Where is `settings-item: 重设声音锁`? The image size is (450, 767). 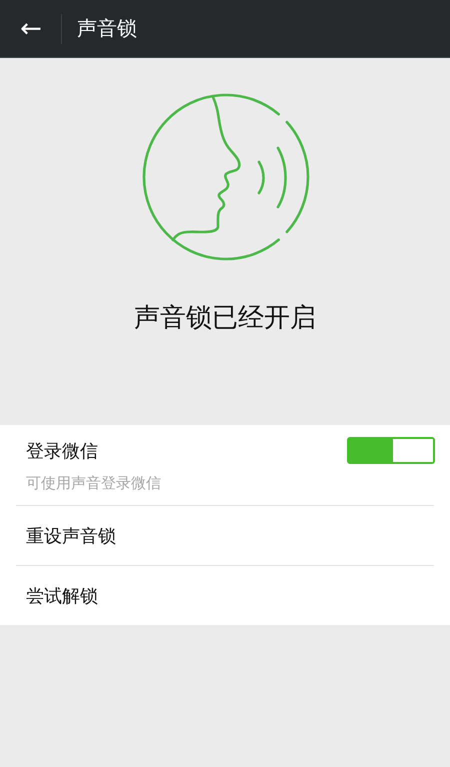 settings-item: 重设声音锁 is located at coordinates (225, 535).